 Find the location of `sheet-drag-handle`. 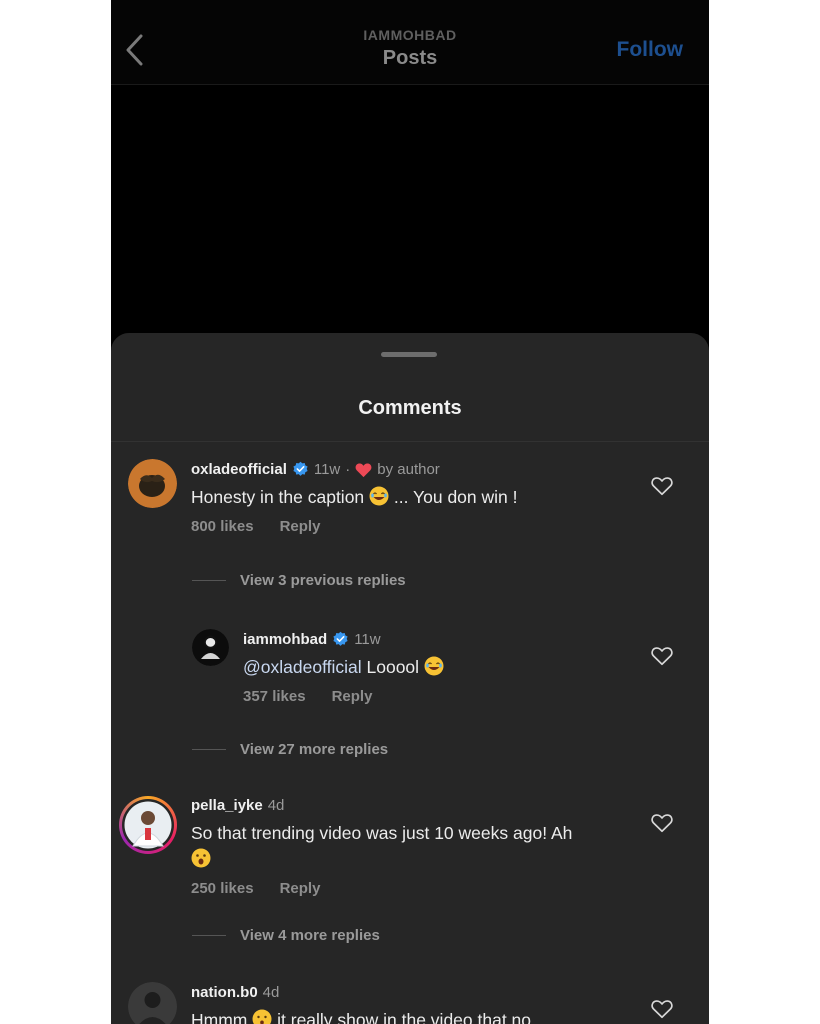

sheet-drag-handle is located at coordinates (409, 354).